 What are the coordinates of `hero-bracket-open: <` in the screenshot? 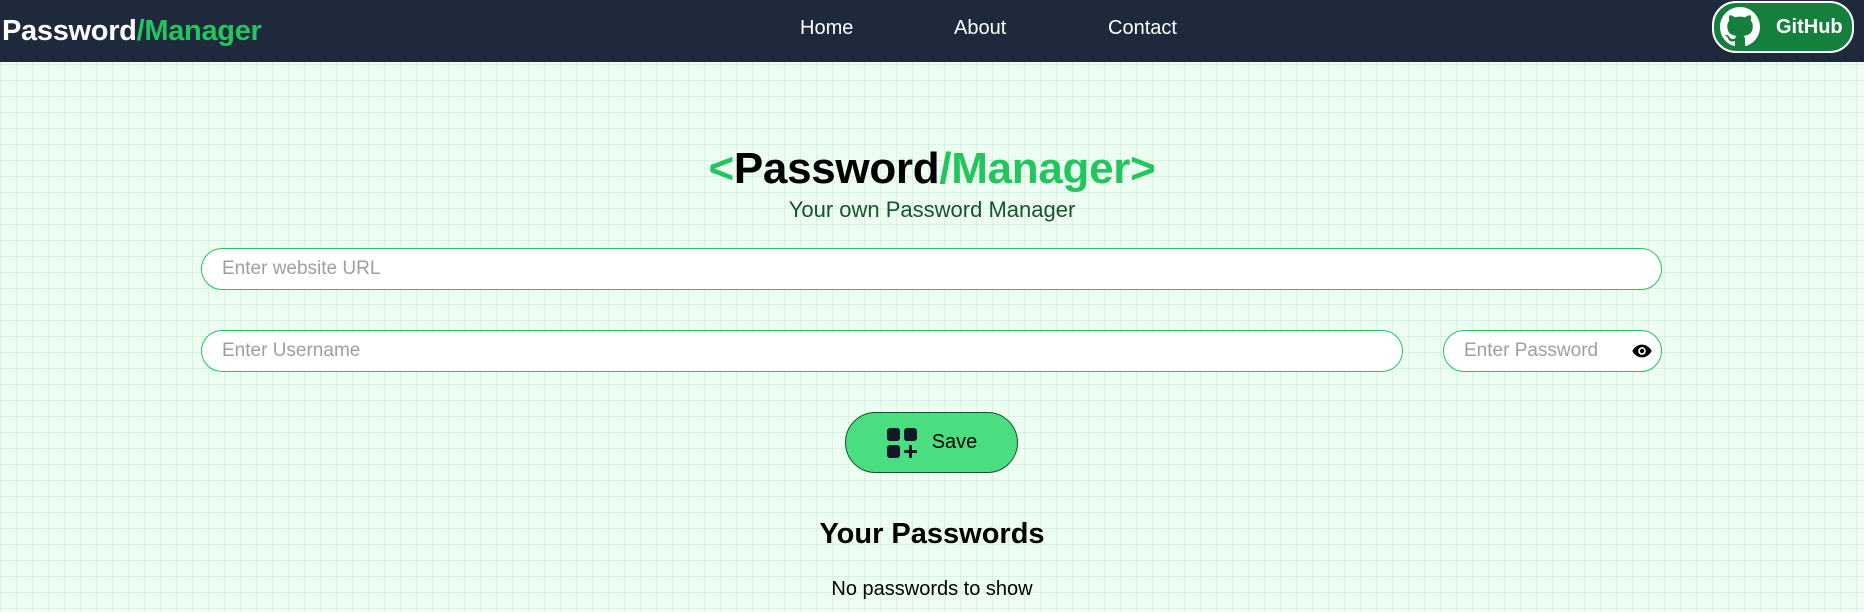 It's located at (721, 168).